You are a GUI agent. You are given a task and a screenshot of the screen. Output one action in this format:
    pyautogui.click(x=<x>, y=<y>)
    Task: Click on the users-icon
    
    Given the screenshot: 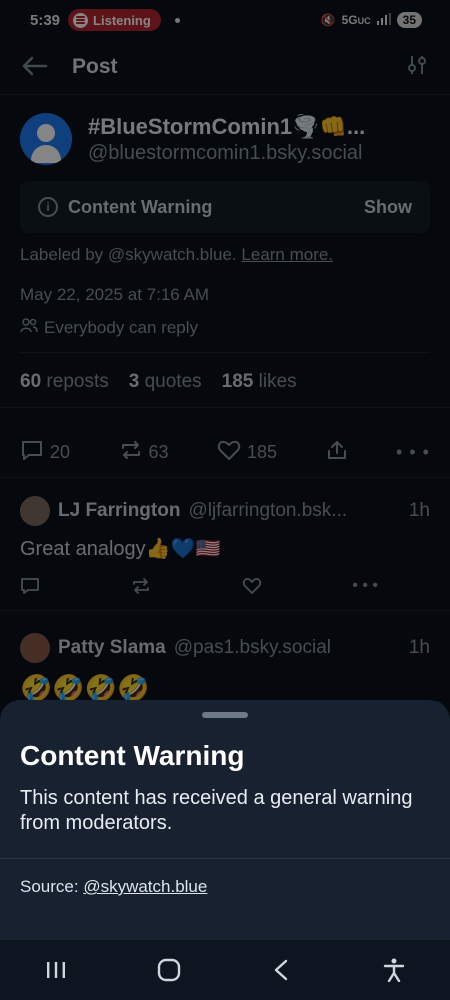 What is the action you would take?
    pyautogui.click(x=29, y=327)
    